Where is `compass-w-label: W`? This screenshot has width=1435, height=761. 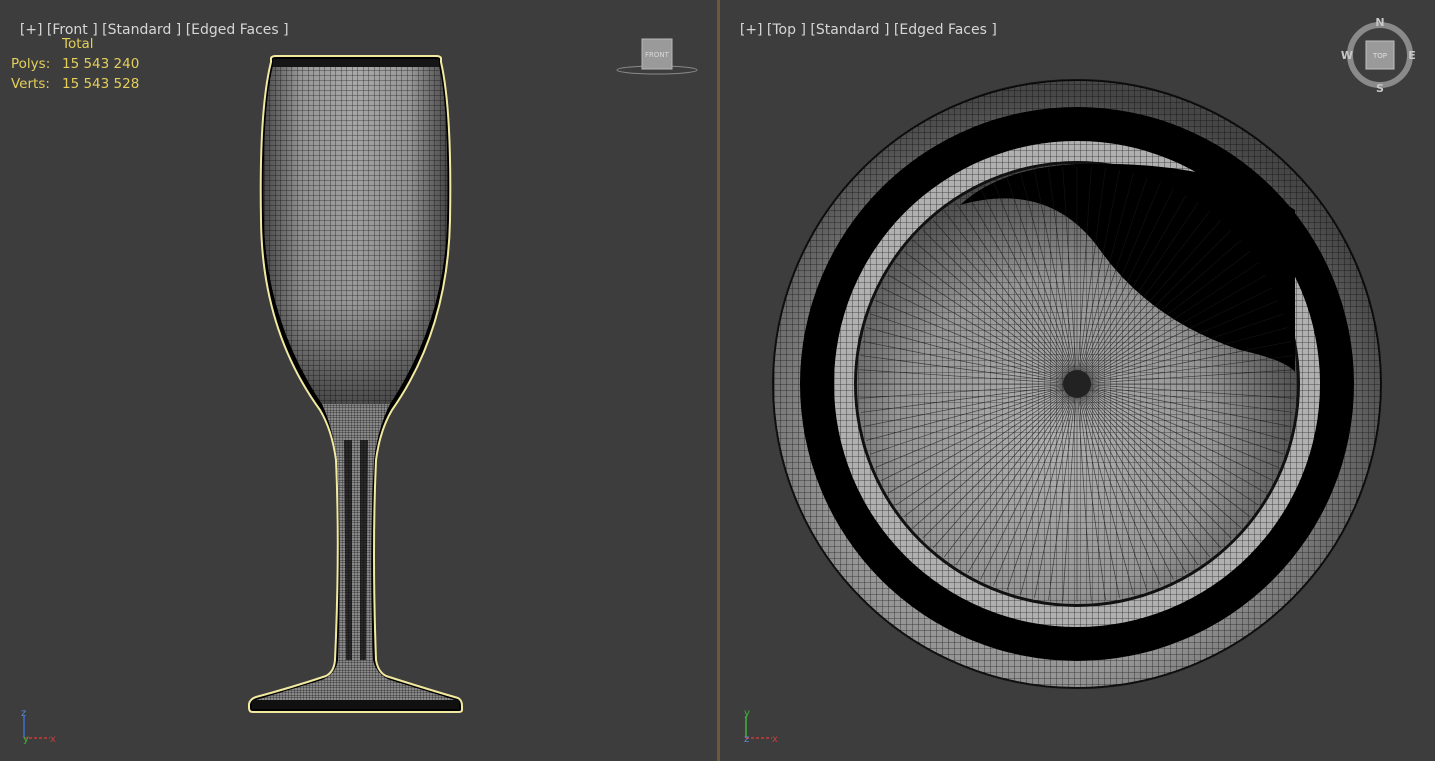
compass-w-label: W is located at coordinates (1347, 55).